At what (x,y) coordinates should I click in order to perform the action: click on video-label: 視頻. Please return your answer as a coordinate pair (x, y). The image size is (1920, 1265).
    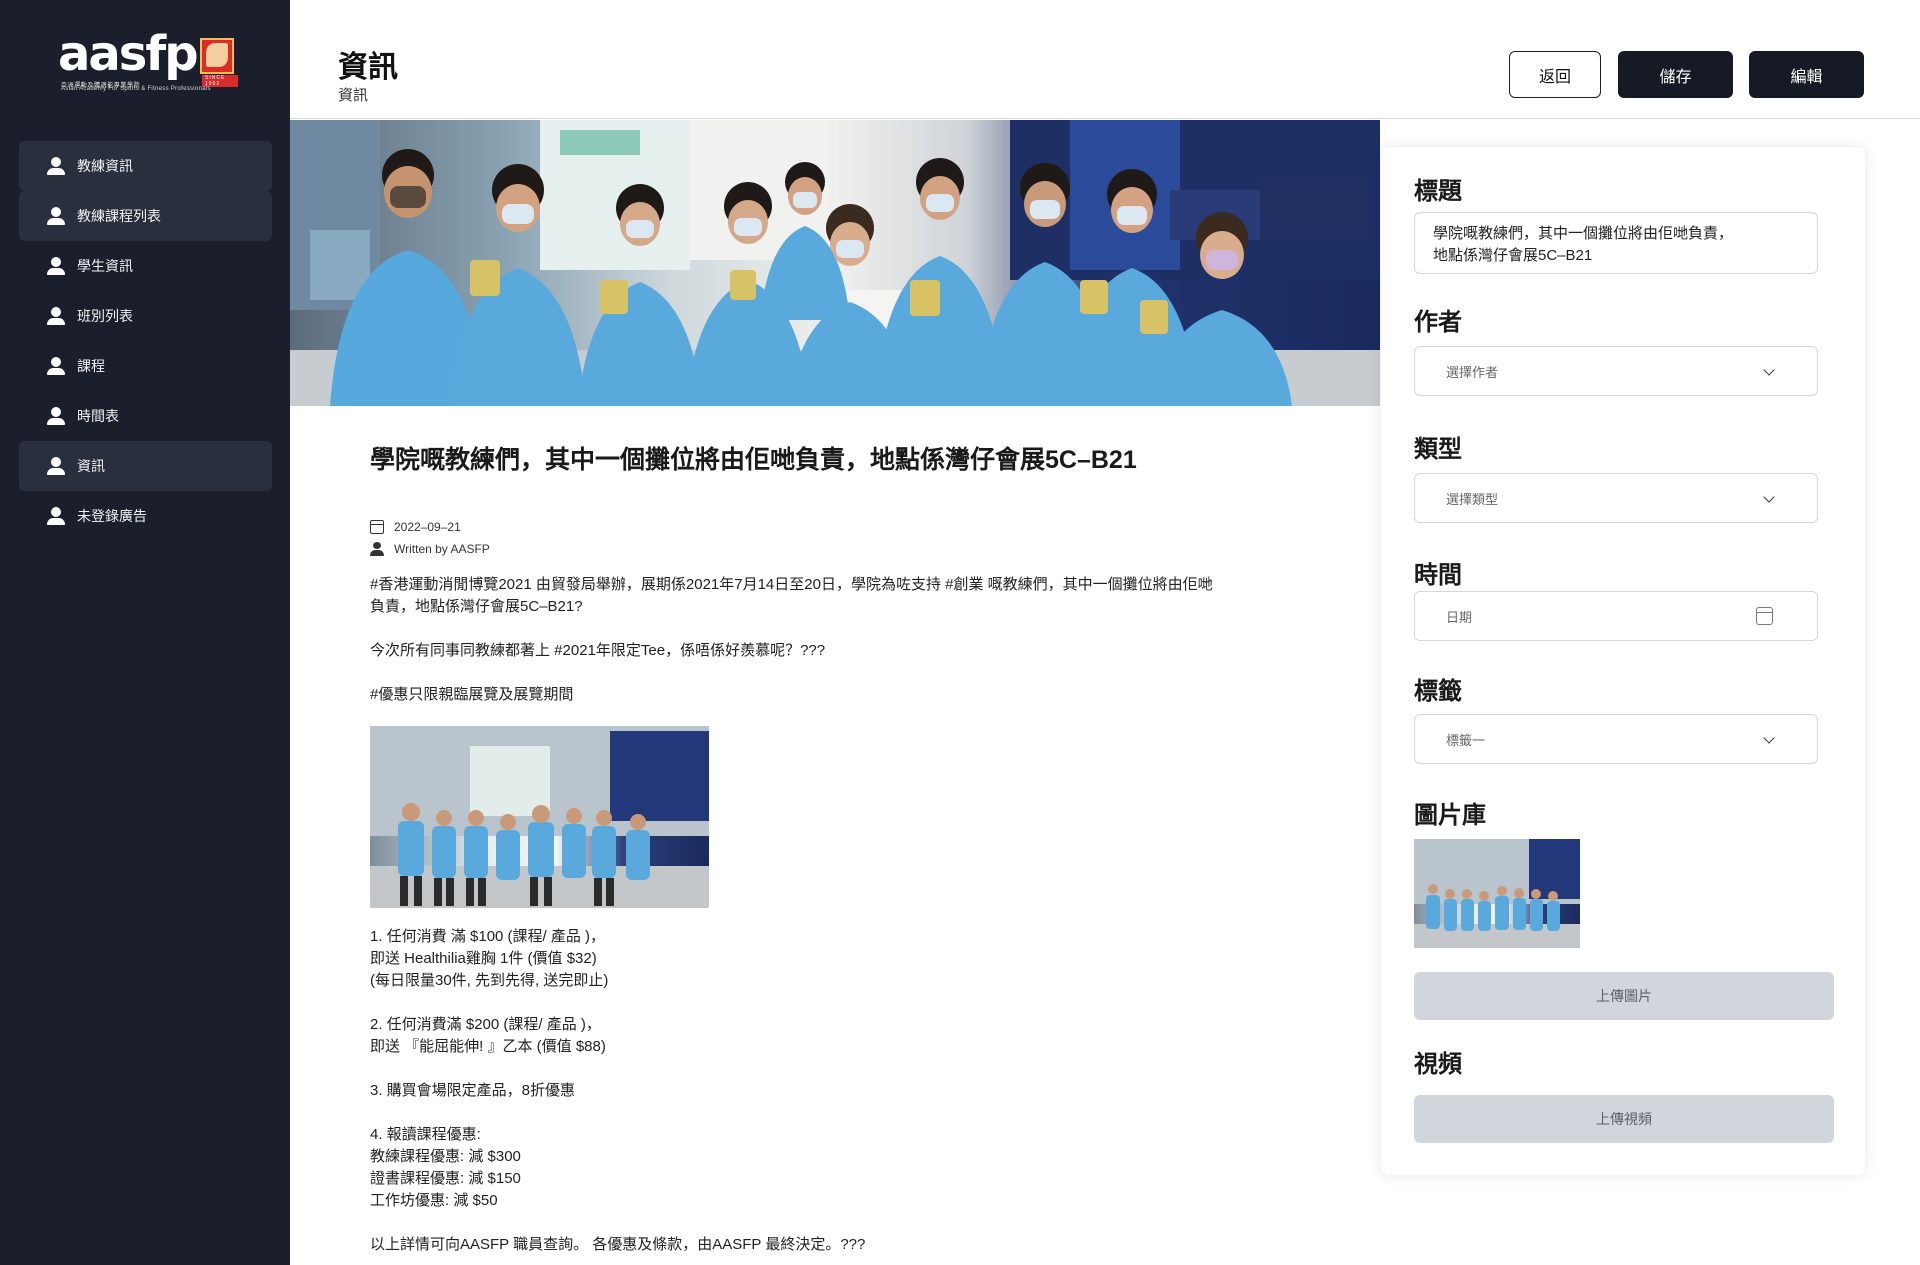
    Looking at the image, I should click on (1438, 1064).